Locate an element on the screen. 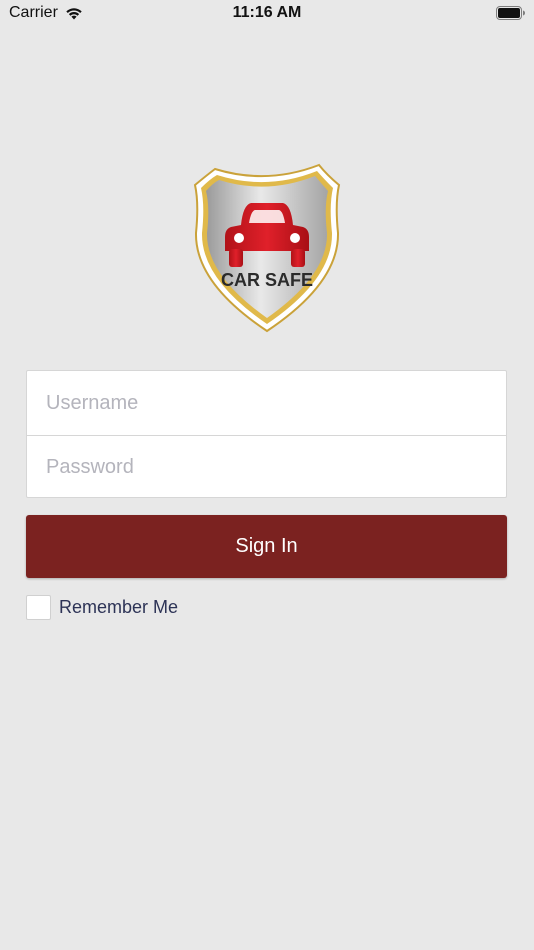  car-safe-logo: CAR SAFE is located at coordinates (267, 248).